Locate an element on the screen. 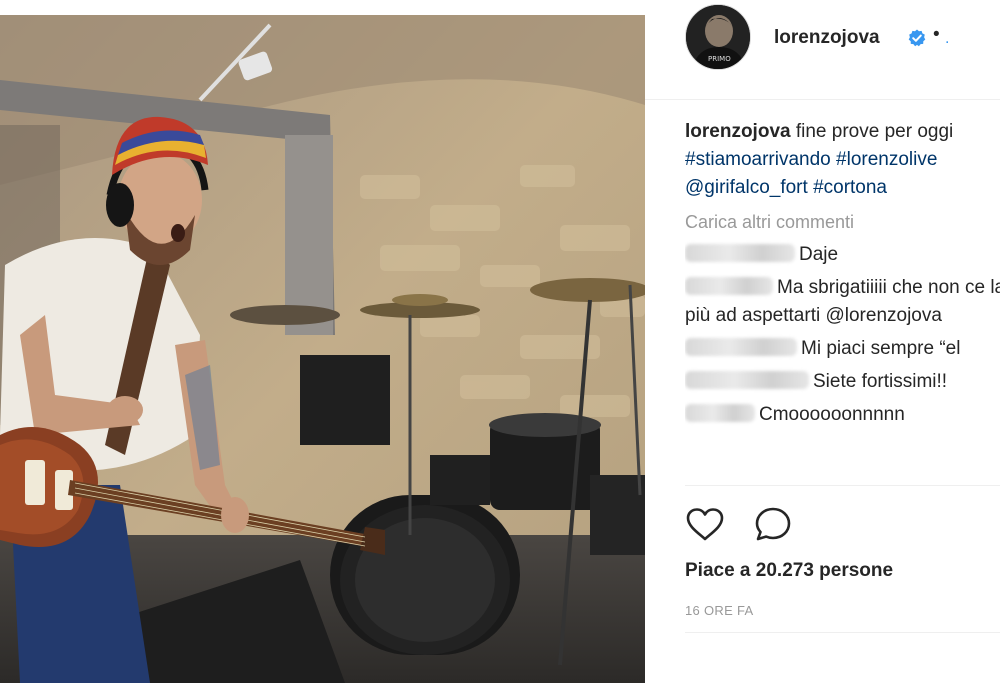  caption-username: lorenzojova is located at coordinates (738, 131).